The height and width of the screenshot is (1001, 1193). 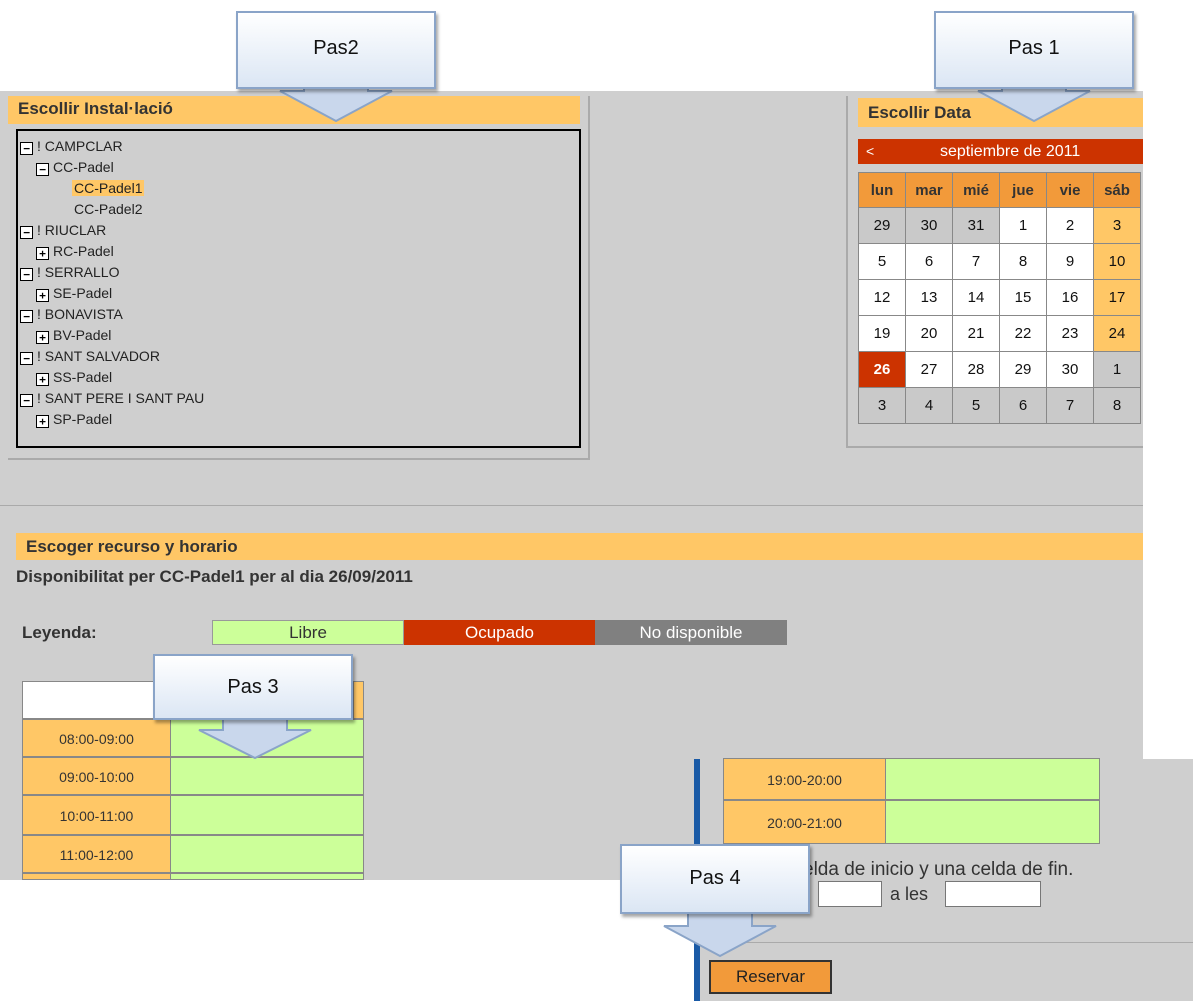 I want to click on calendar-day: 27, so click(x=929, y=369).